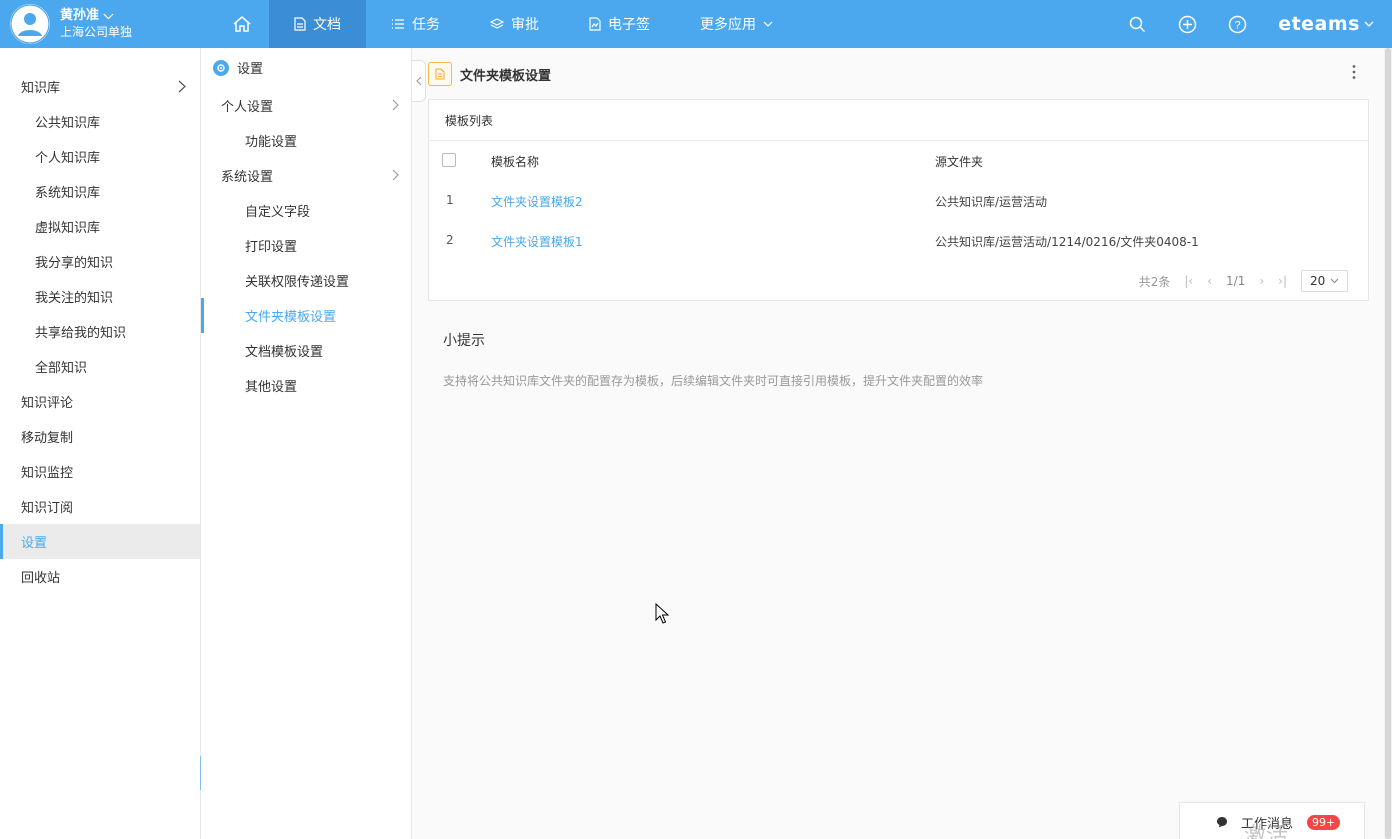 This screenshot has width=1392, height=839. I want to click on help-icon: ?, so click(1237, 24).